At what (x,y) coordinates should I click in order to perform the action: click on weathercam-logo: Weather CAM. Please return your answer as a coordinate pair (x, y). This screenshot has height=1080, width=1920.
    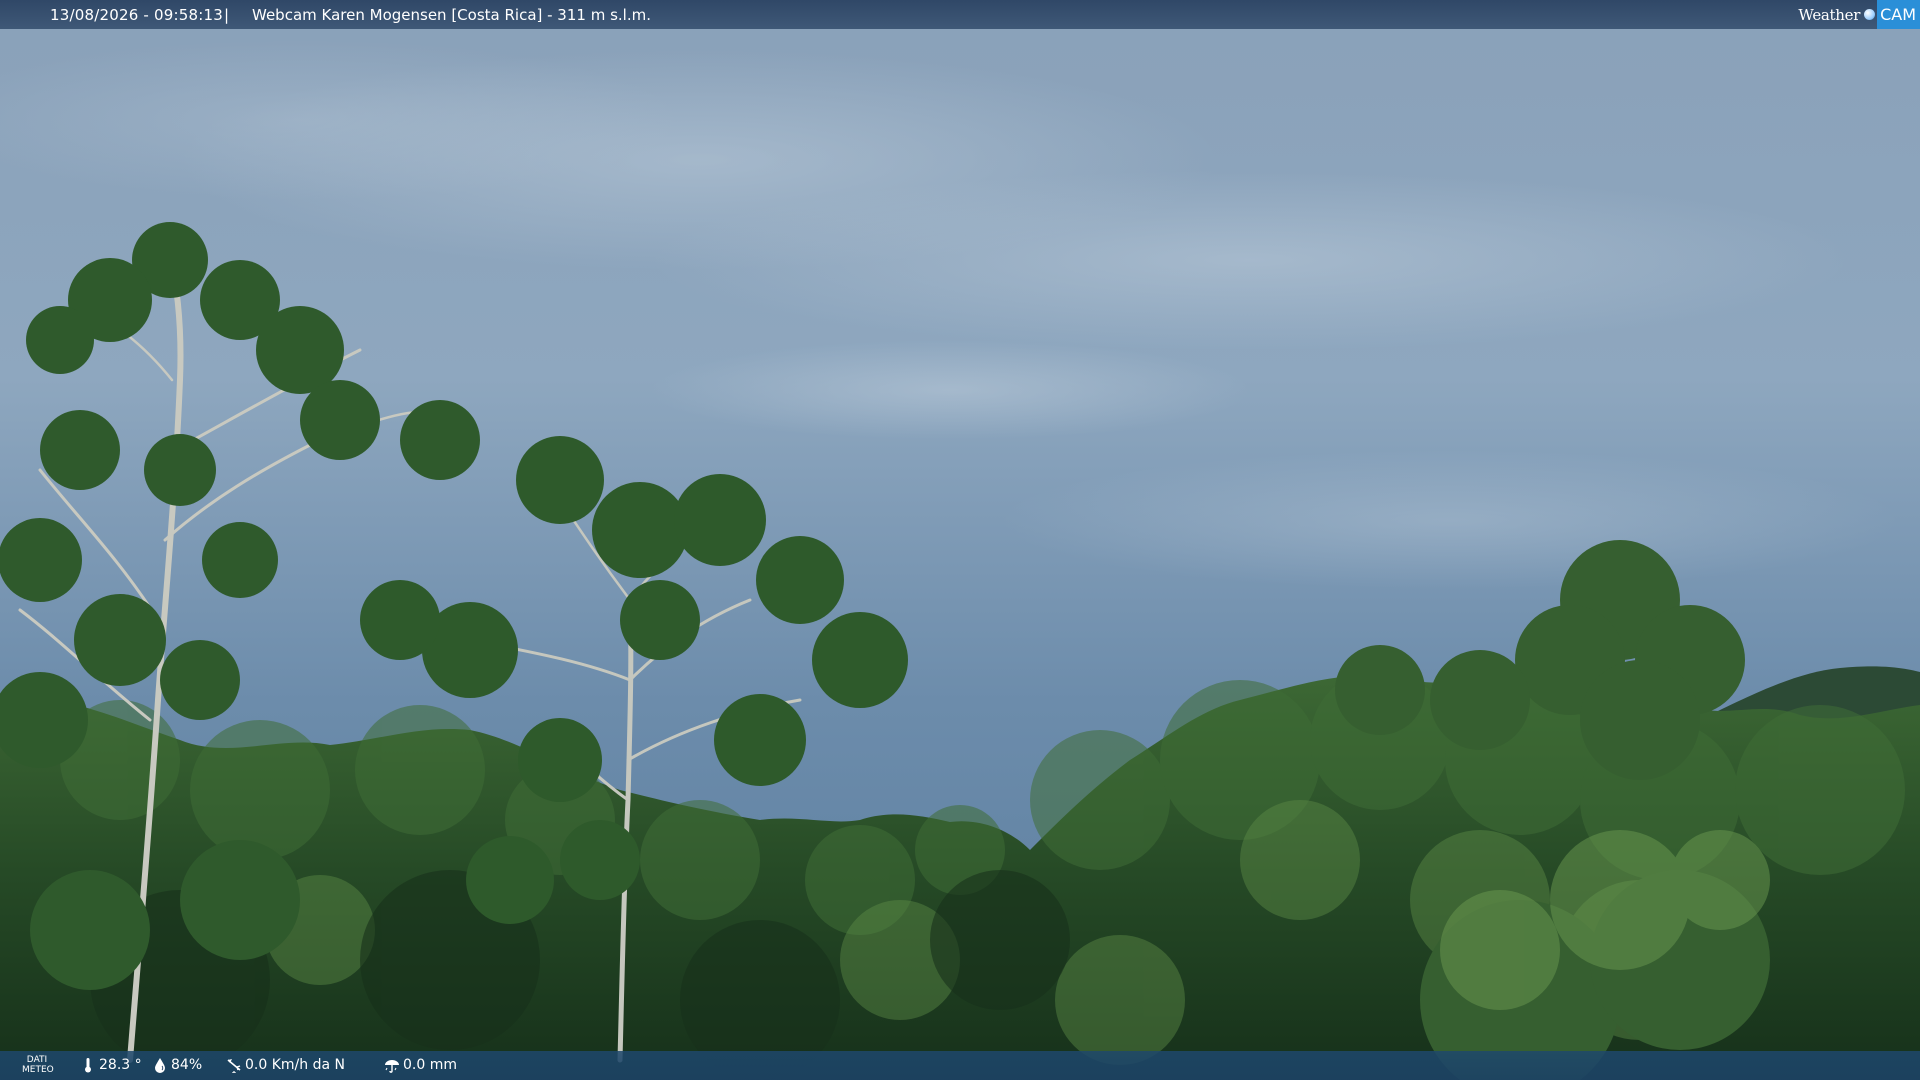
    Looking at the image, I should click on (1856, 14).